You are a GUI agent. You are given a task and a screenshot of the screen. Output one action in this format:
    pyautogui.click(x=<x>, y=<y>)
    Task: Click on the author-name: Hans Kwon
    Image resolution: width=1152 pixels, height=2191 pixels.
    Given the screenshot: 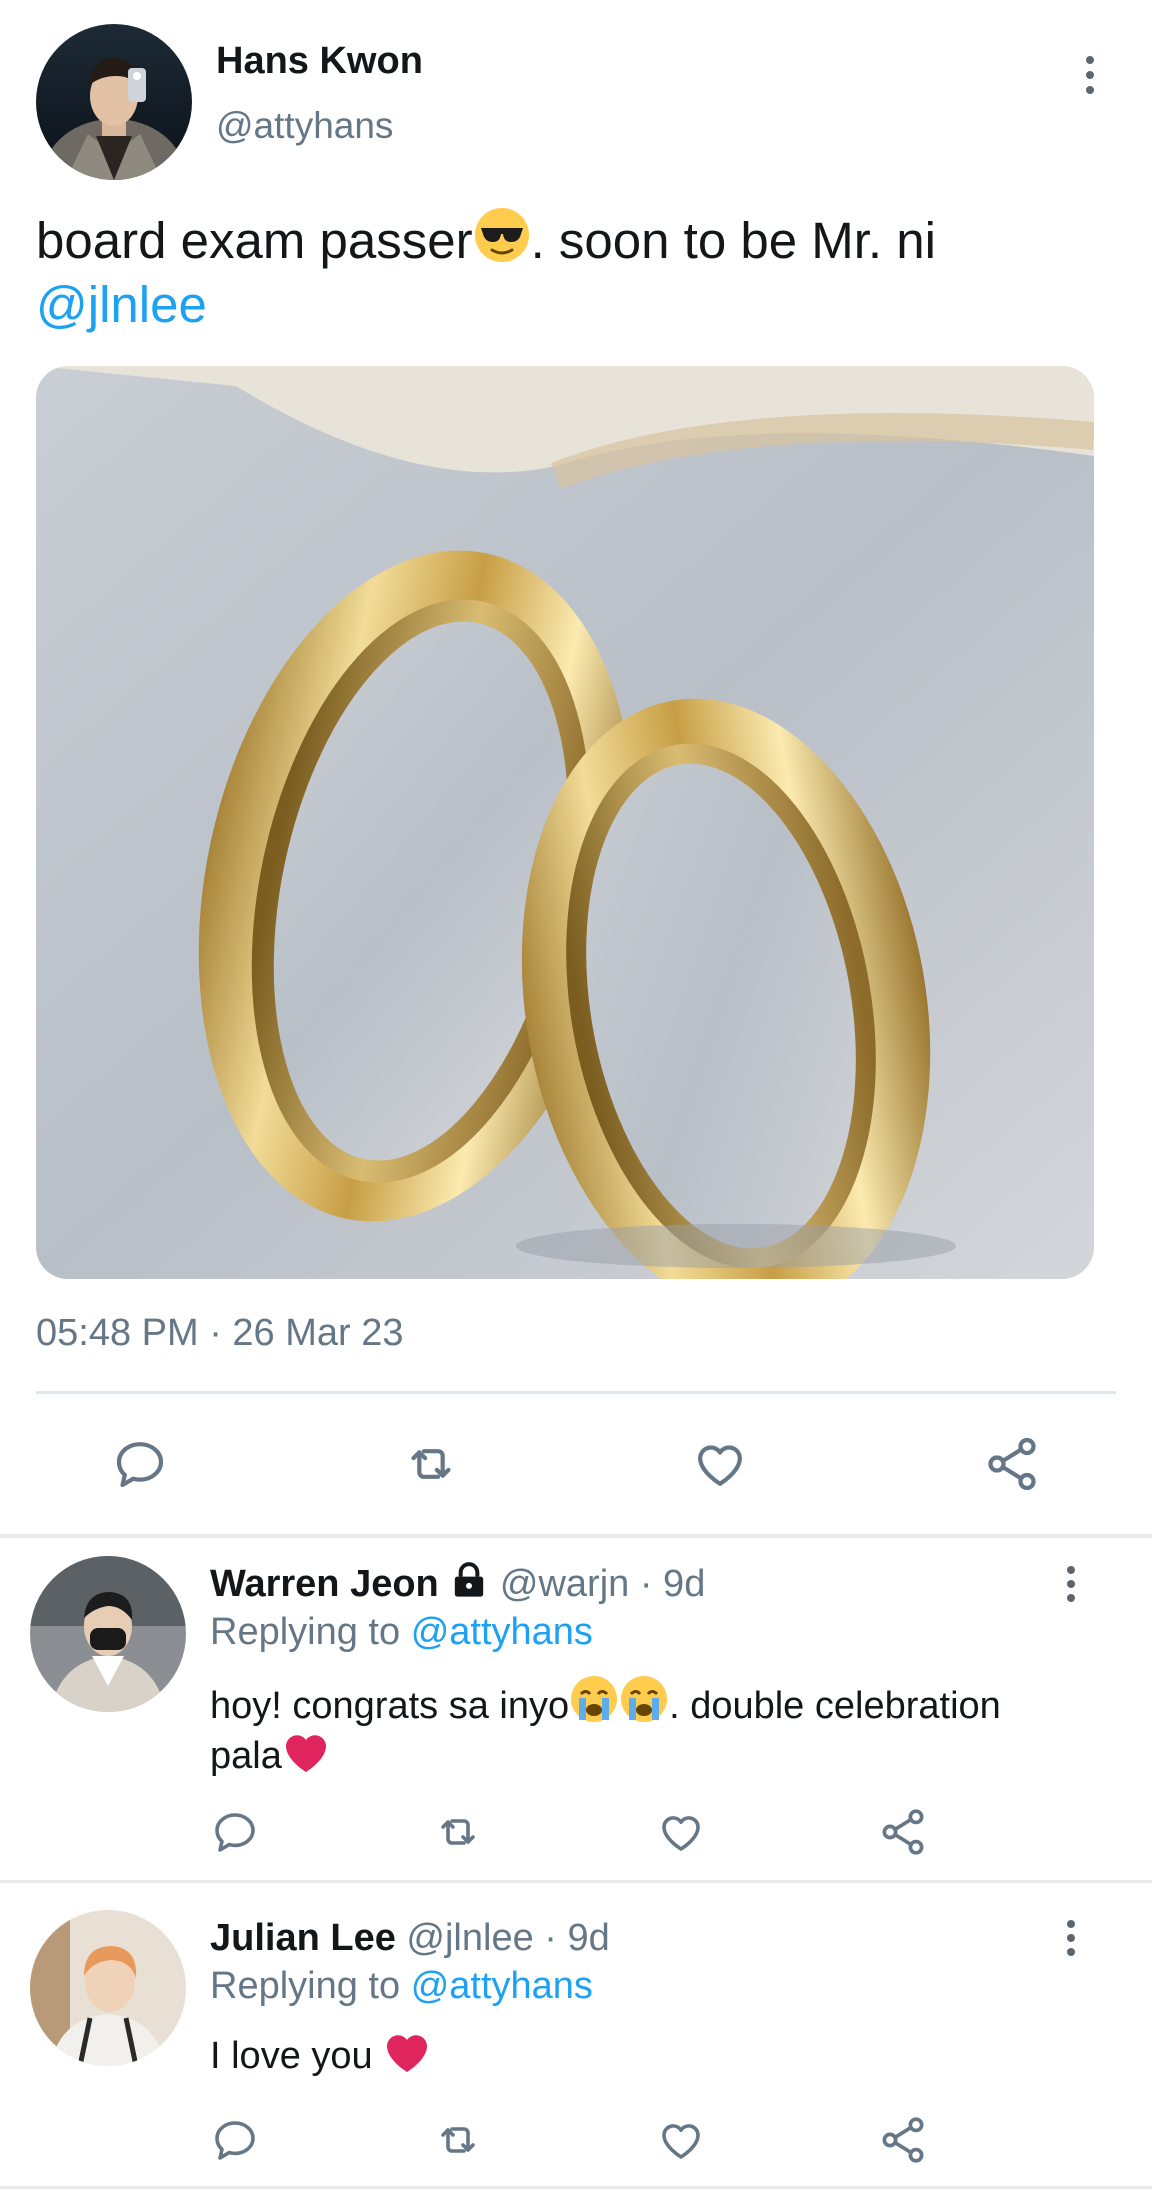 What is the action you would take?
    pyautogui.click(x=319, y=61)
    